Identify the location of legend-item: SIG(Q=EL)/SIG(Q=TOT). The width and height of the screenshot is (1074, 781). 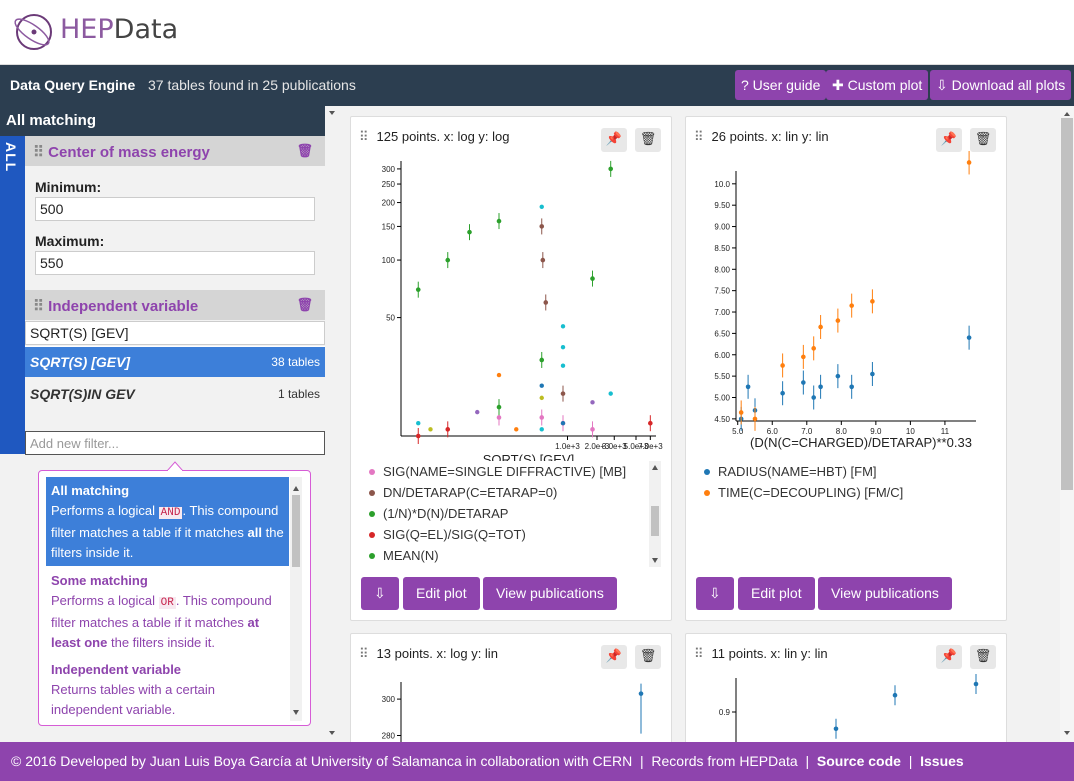
(512, 534).